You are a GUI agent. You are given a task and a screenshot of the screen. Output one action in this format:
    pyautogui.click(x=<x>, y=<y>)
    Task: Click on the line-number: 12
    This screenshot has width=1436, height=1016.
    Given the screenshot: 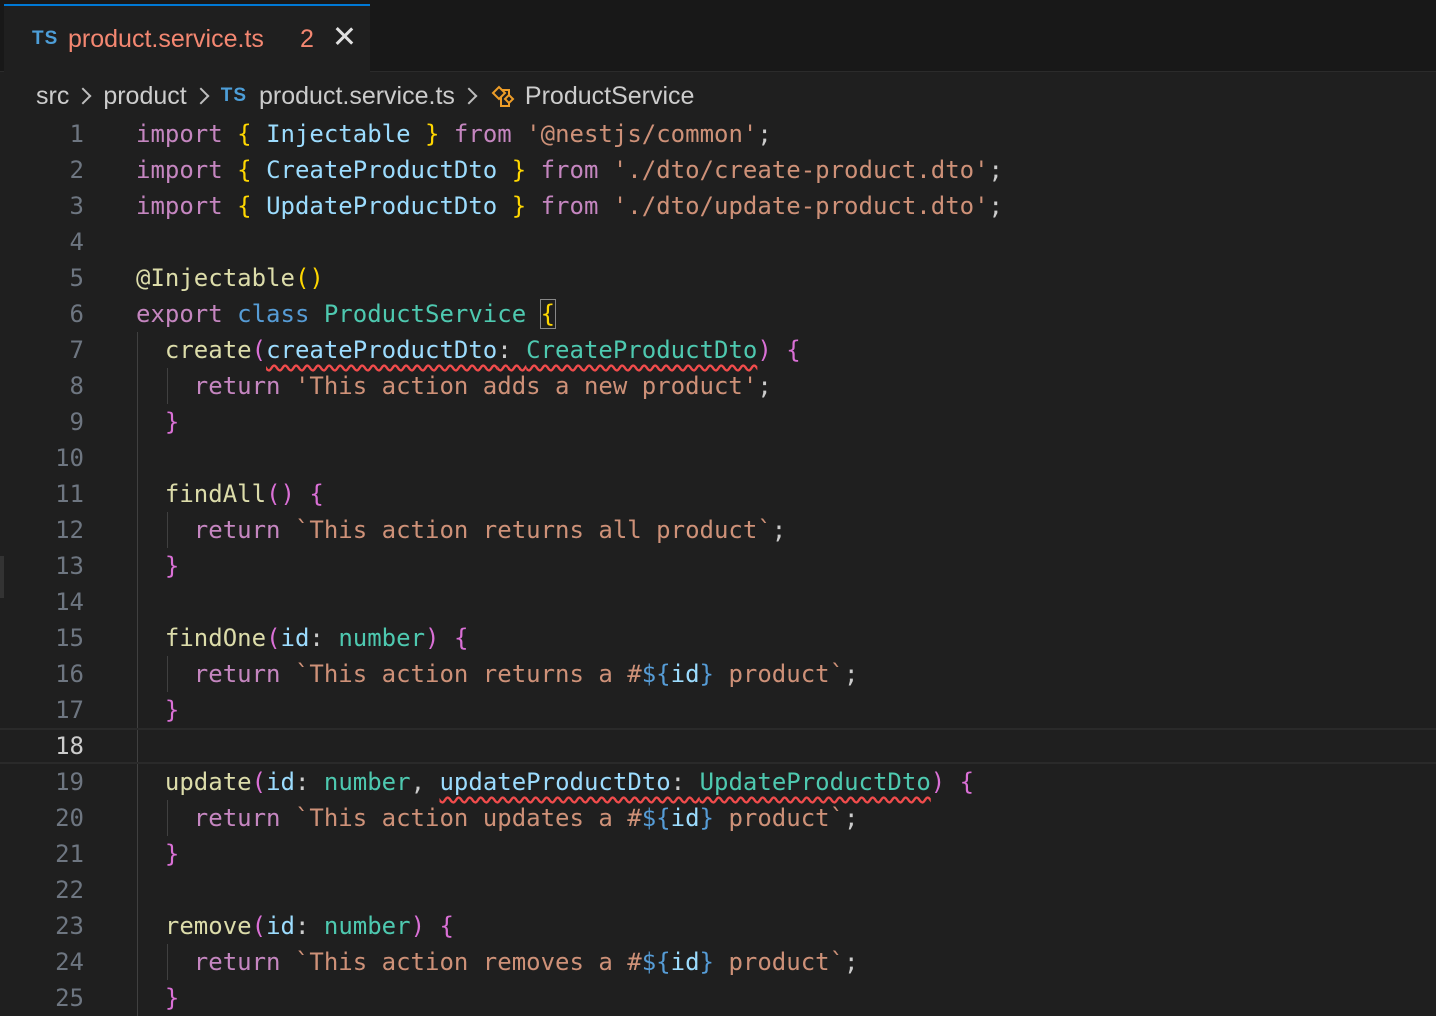 What is the action you would take?
    pyautogui.click(x=69, y=530)
    